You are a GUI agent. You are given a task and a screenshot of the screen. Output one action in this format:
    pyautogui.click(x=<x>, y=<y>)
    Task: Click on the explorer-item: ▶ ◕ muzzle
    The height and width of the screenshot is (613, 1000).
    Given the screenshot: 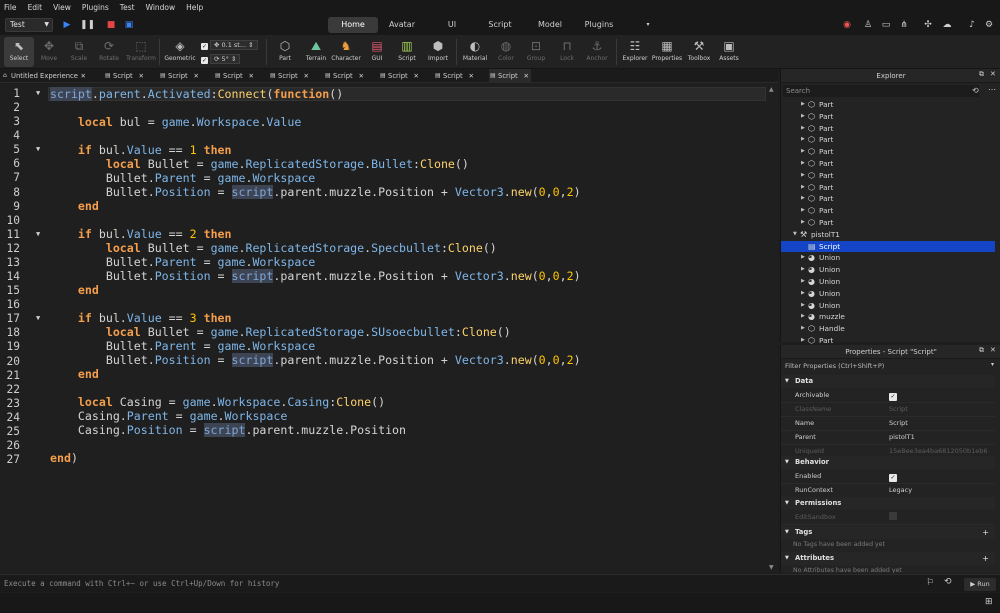 What is the action you would take?
    pyautogui.click(x=888, y=317)
    